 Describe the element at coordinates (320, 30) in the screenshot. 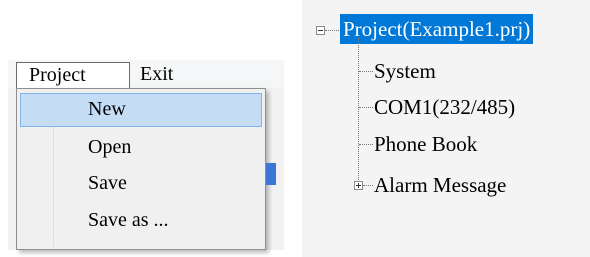

I see `collapse-toggle-icon` at that location.